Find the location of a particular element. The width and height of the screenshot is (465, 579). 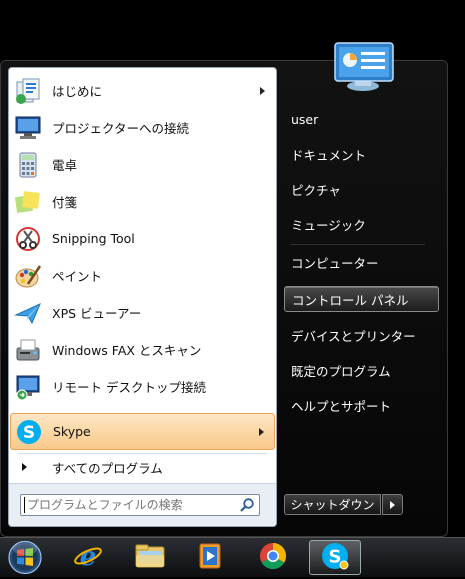

right-item-default-programs: 既定のプログラム is located at coordinates (361, 370).